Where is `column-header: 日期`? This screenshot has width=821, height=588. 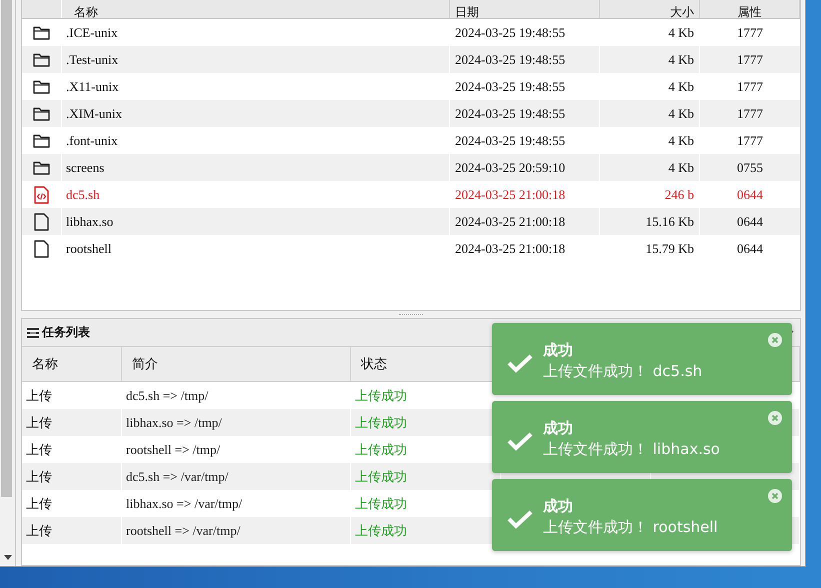
column-header: 日期 is located at coordinates (525, 9).